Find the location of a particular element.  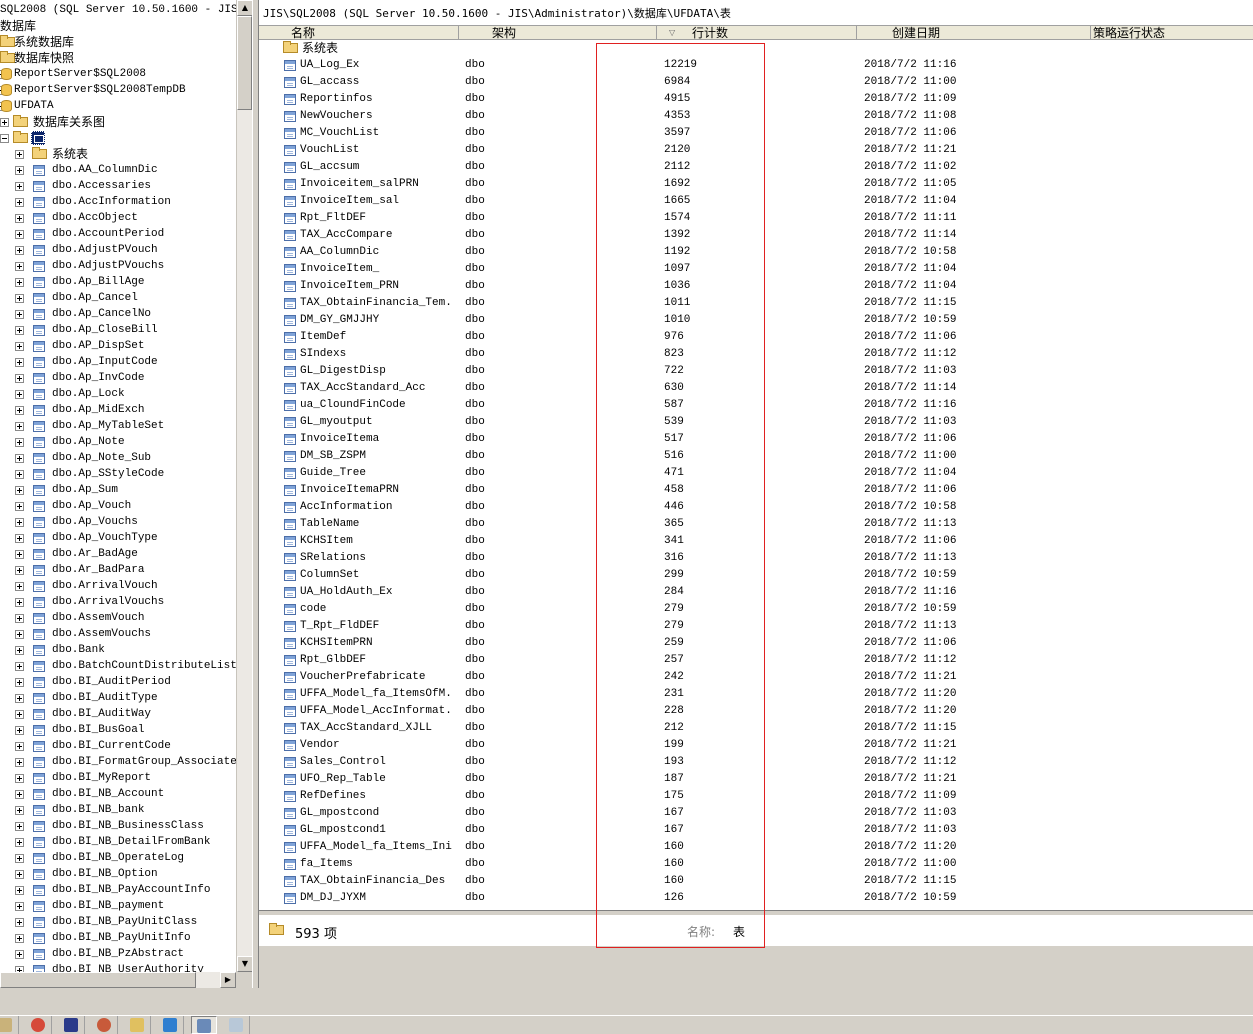

tree-horizontal-scrollbar: ▶ is located at coordinates (118, 980).